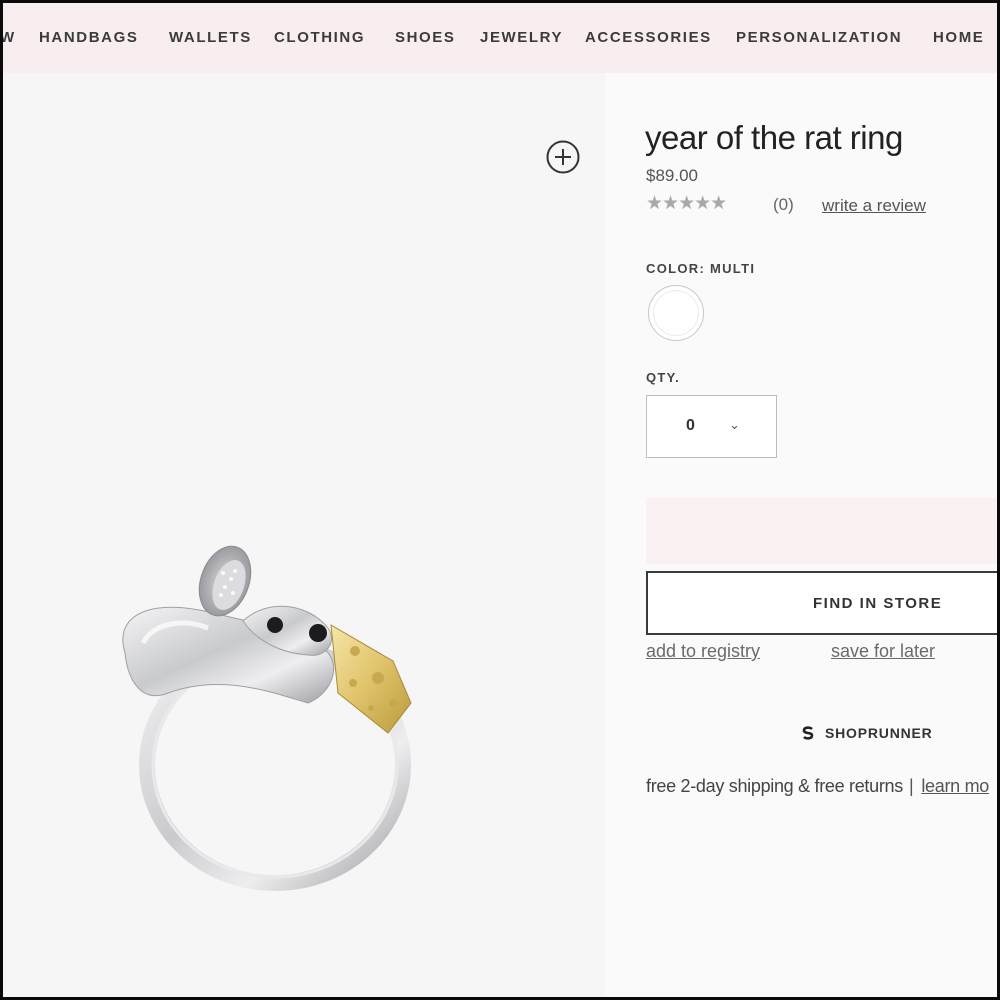 This screenshot has height=1000, width=1000. What do you see at coordinates (9, 37) in the screenshot?
I see `nav-item-new: W` at bounding box center [9, 37].